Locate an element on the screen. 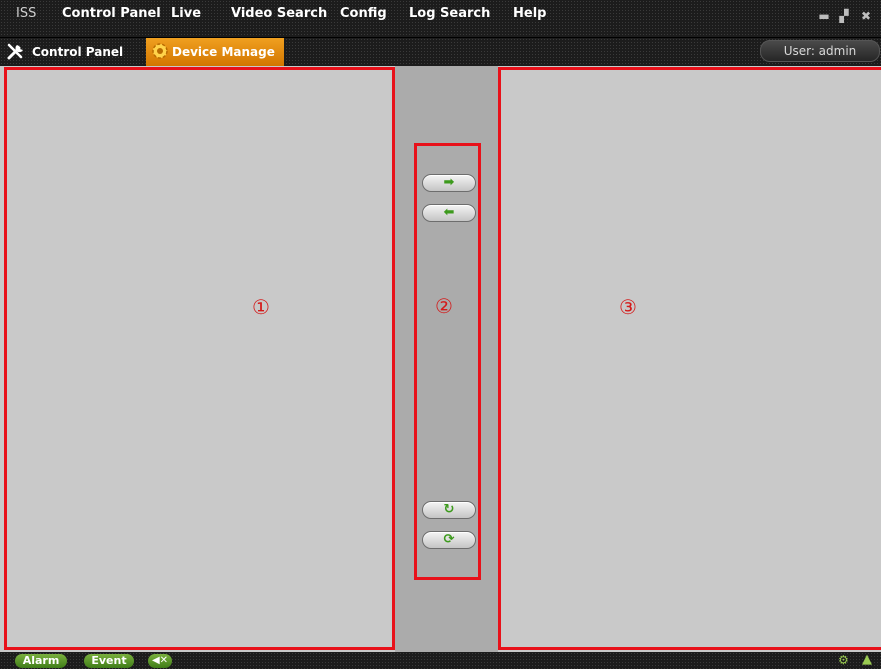 The width and height of the screenshot is (881, 669). tools-icon is located at coordinates (16, 52).